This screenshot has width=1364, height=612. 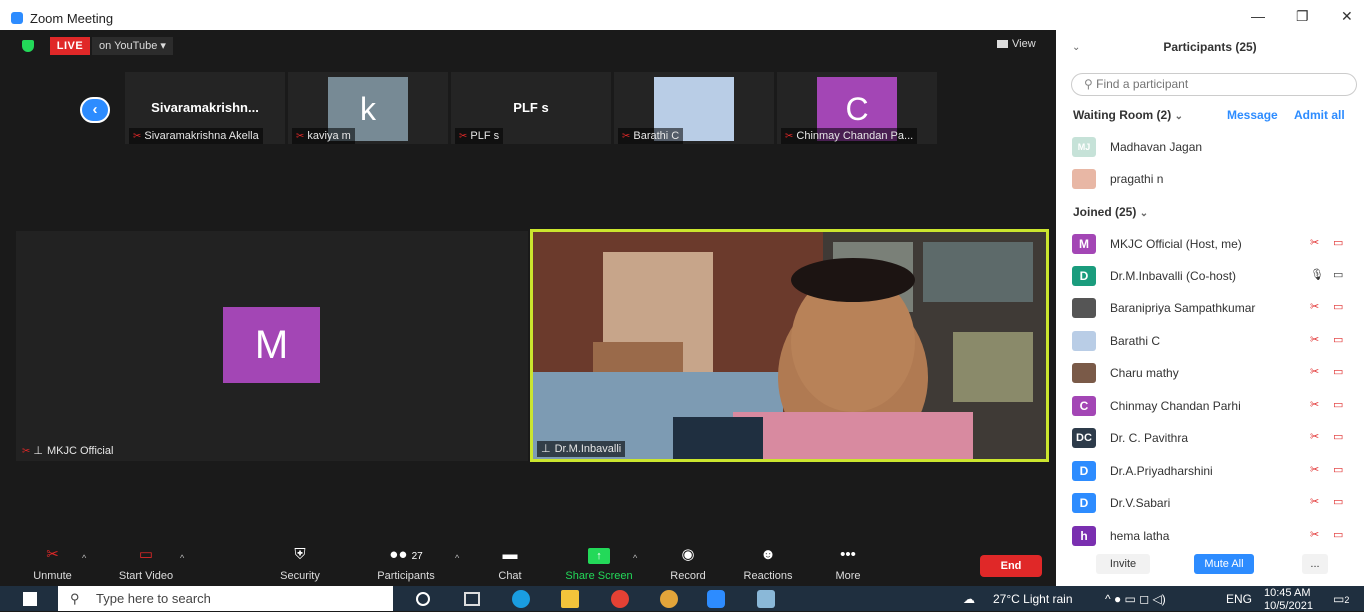 I want to click on notifications-icon: ▭2, so click(x=1341, y=599).